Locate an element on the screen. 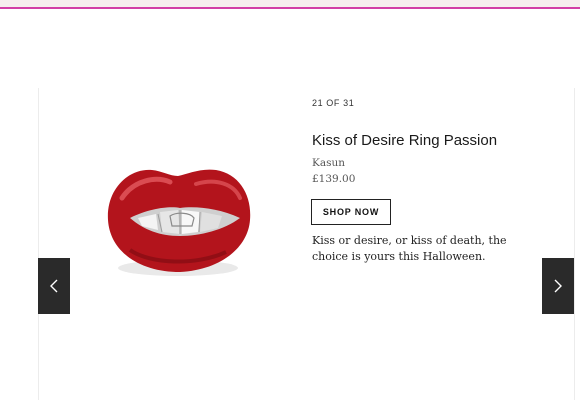 Image resolution: width=580 pixels, height=400 pixels. carousel-prev-button is located at coordinates (54, 286).